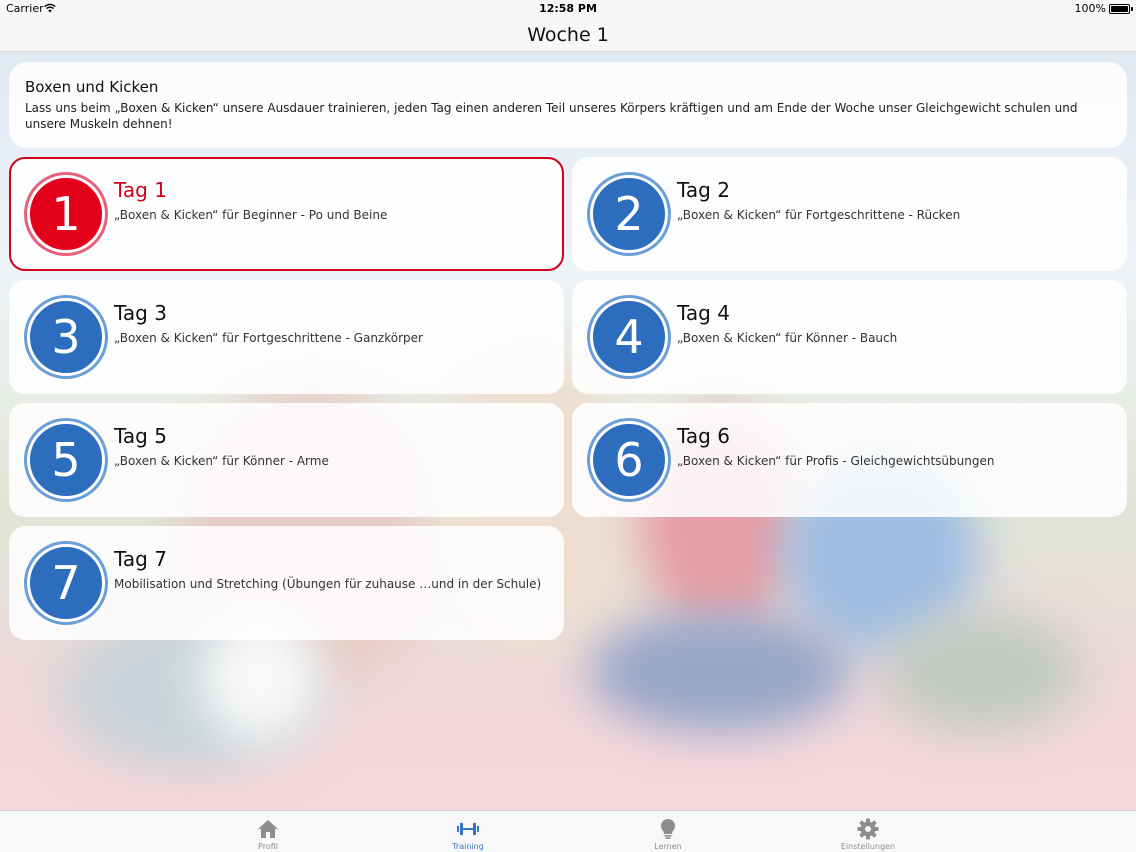 This screenshot has width=1136, height=852. I want to click on day-number-badge: 3, so click(66, 337).